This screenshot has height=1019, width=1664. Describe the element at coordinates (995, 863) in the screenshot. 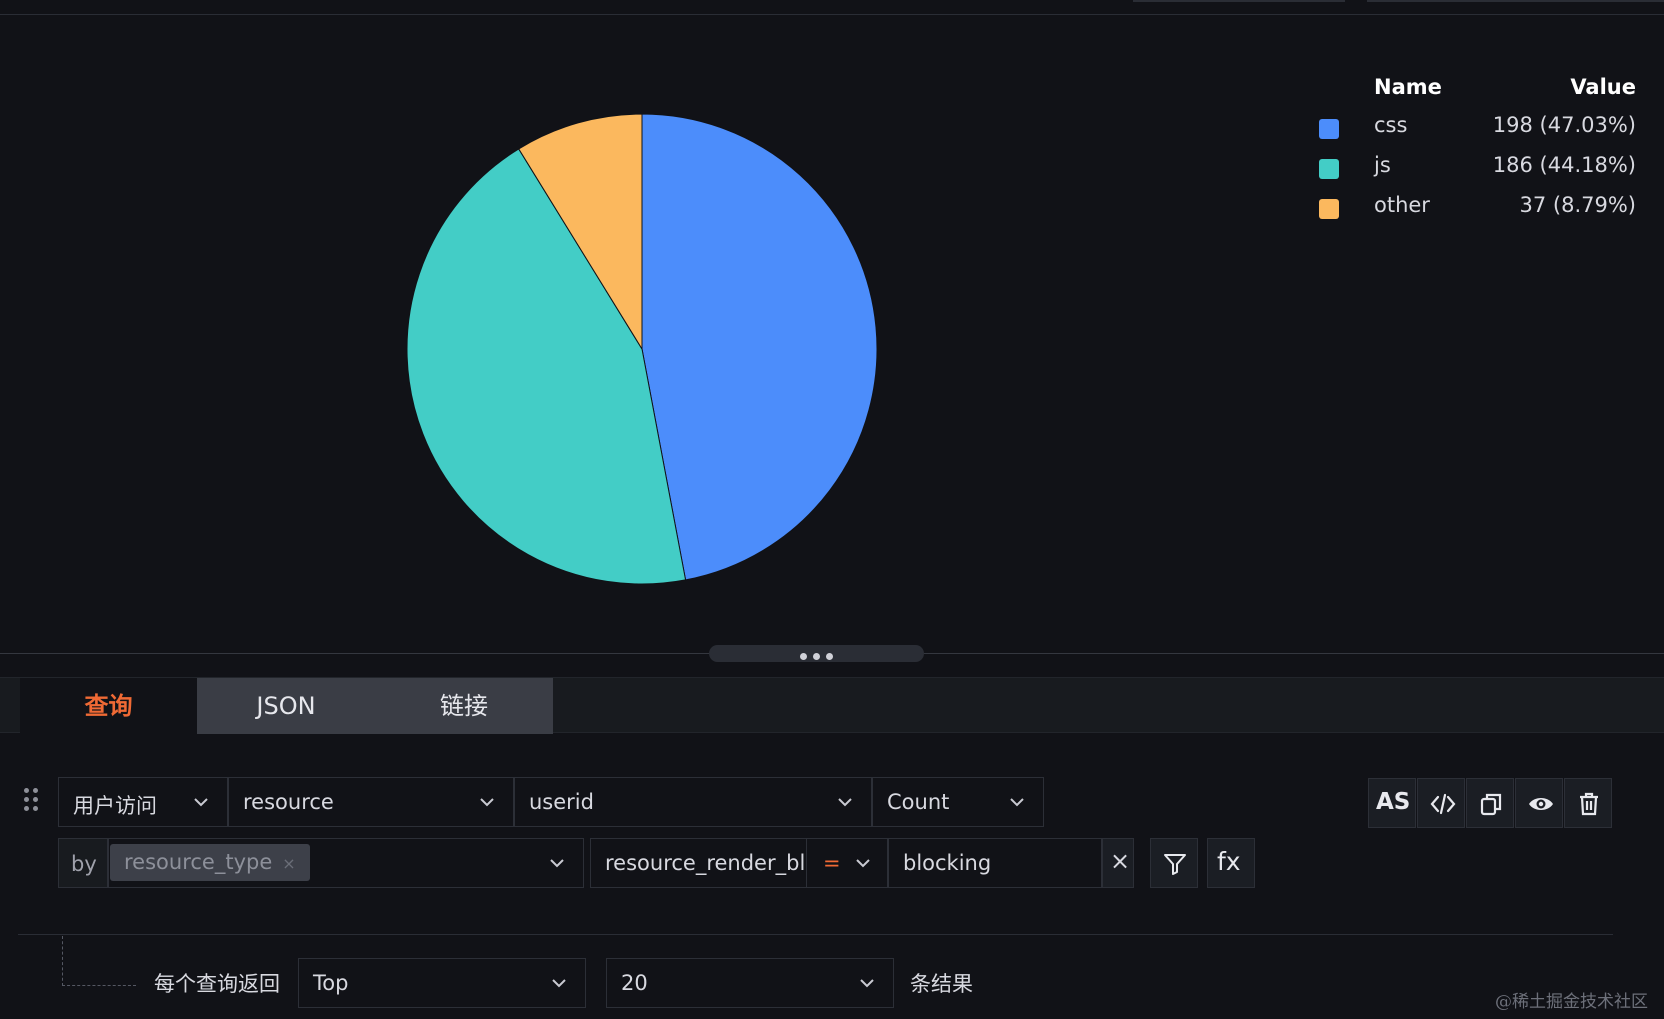

I see `filter-value-input: blocking` at that location.